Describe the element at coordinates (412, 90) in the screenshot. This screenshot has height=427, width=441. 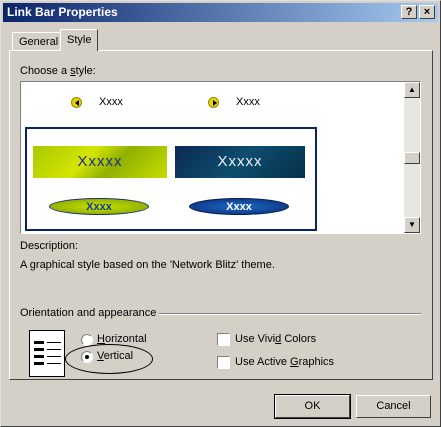
I see `scroll-up-arrow-icon: ▲` at that location.